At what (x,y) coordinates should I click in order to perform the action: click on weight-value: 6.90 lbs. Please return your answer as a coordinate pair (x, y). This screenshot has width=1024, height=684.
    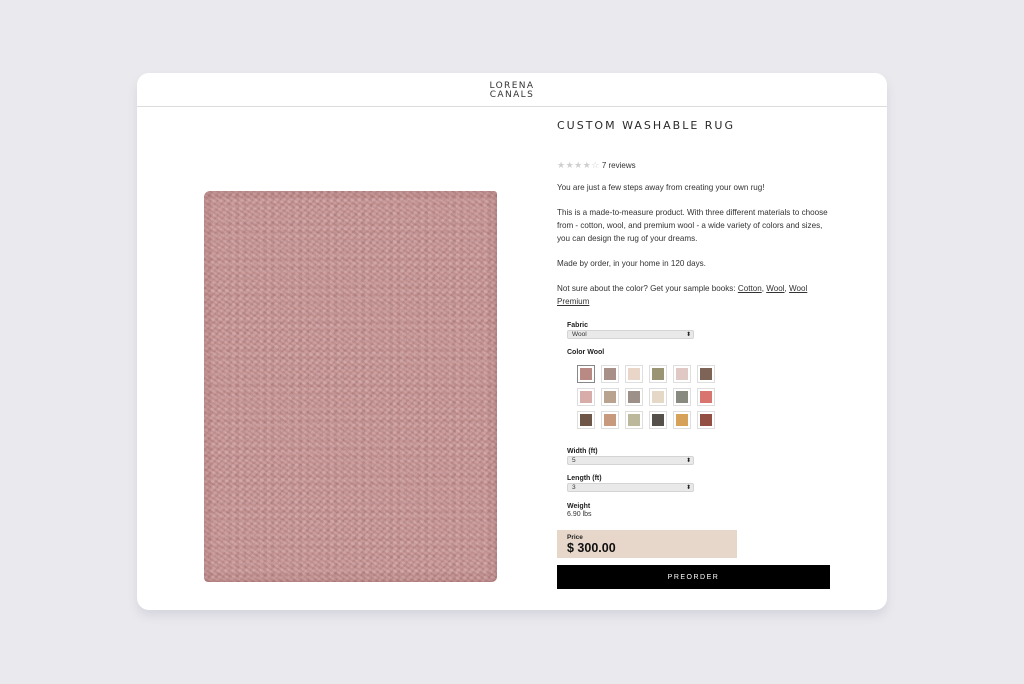
    Looking at the image, I should click on (579, 514).